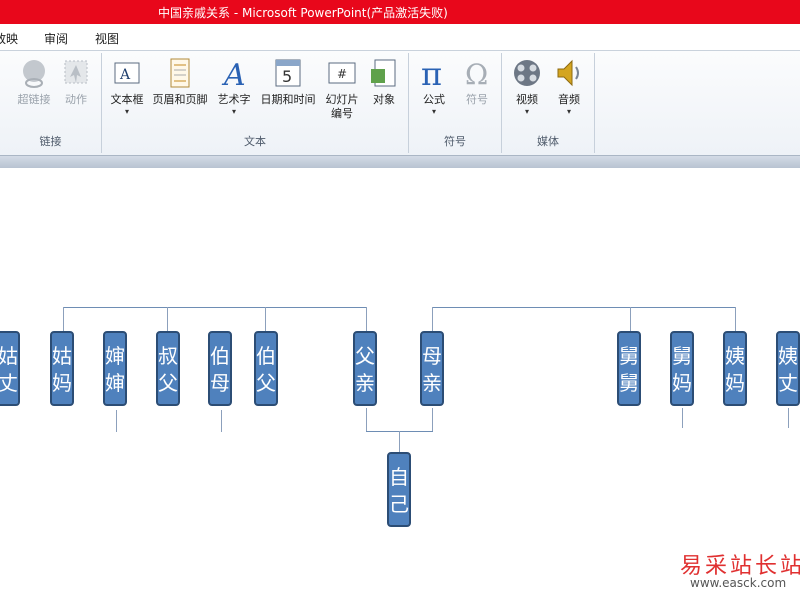  I want to click on group-media: 视频 ▾ 音频 ▾ 媒体, so click(548, 103).